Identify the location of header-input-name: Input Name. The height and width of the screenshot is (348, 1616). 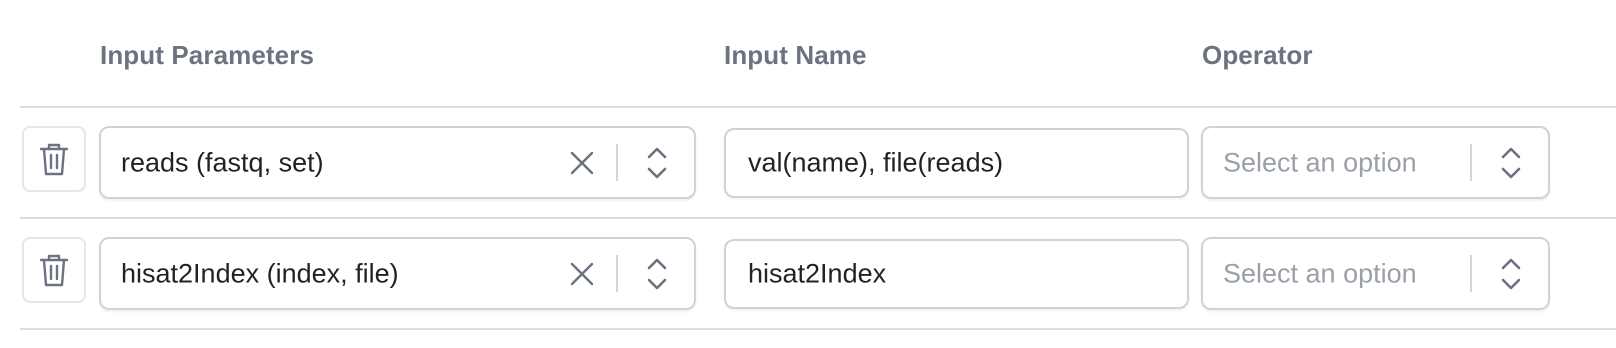
(795, 55).